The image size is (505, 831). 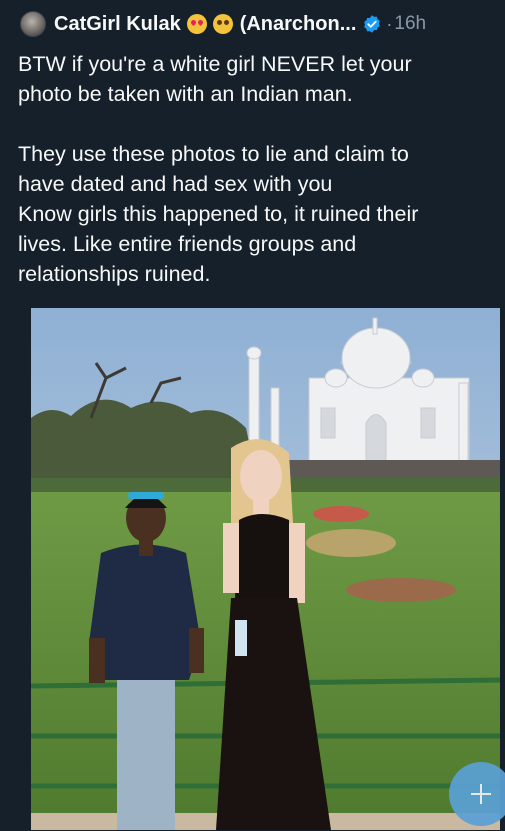 What do you see at coordinates (33, 24) in the screenshot?
I see `avatar` at bounding box center [33, 24].